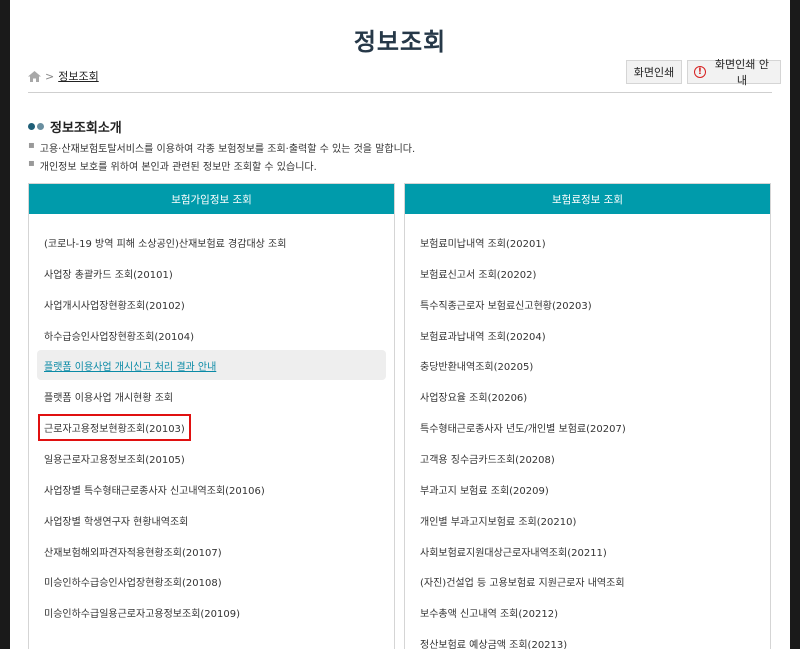  Describe the element at coordinates (587, 365) in the screenshot. I see `menu-item: 충당반환내역조회(20205)` at that location.